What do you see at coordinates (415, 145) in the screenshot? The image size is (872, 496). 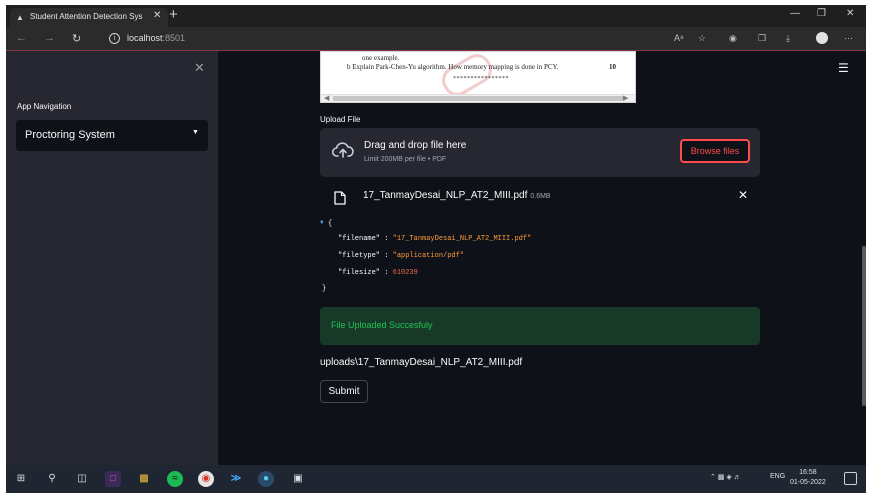 I see `dropzone-title: Drag and drop file here` at bounding box center [415, 145].